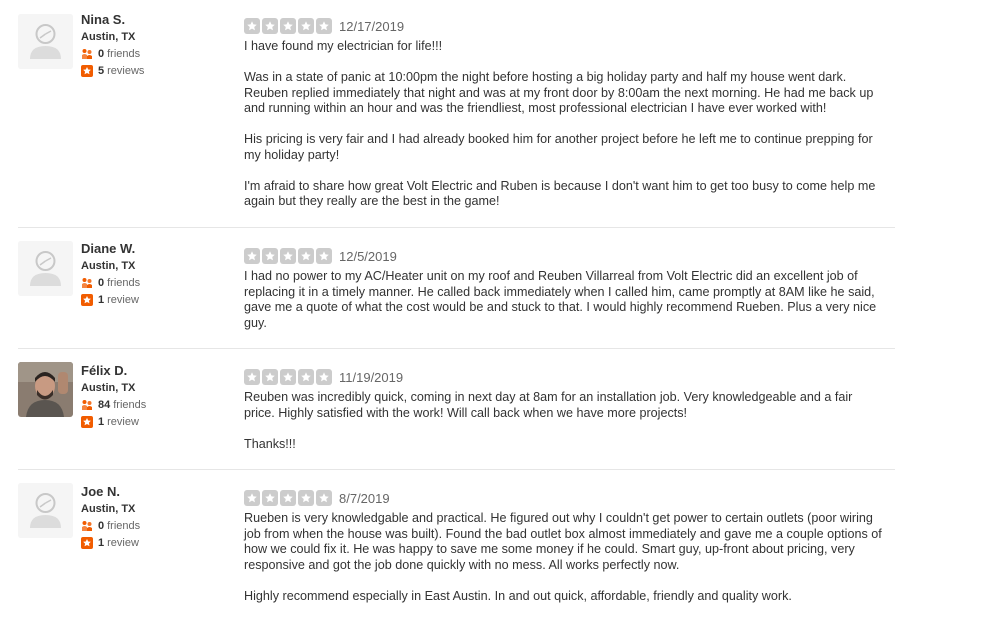 This screenshot has width=1000, height=618. Describe the element at coordinates (156, 517) in the screenshot. I see `user-passport: Joe N. Austin, TX 0 friends 1 review` at that location.